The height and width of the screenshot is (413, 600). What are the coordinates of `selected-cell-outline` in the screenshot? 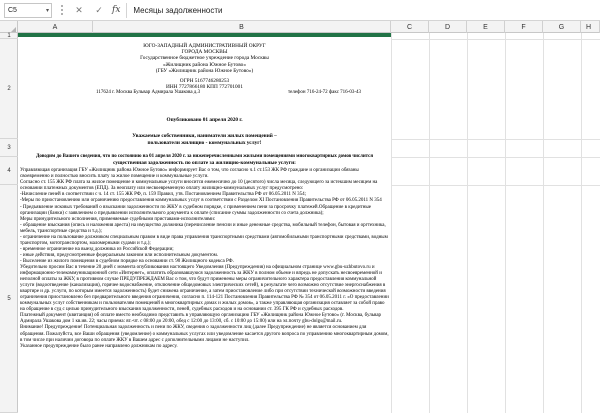 It's located at (204, 35).